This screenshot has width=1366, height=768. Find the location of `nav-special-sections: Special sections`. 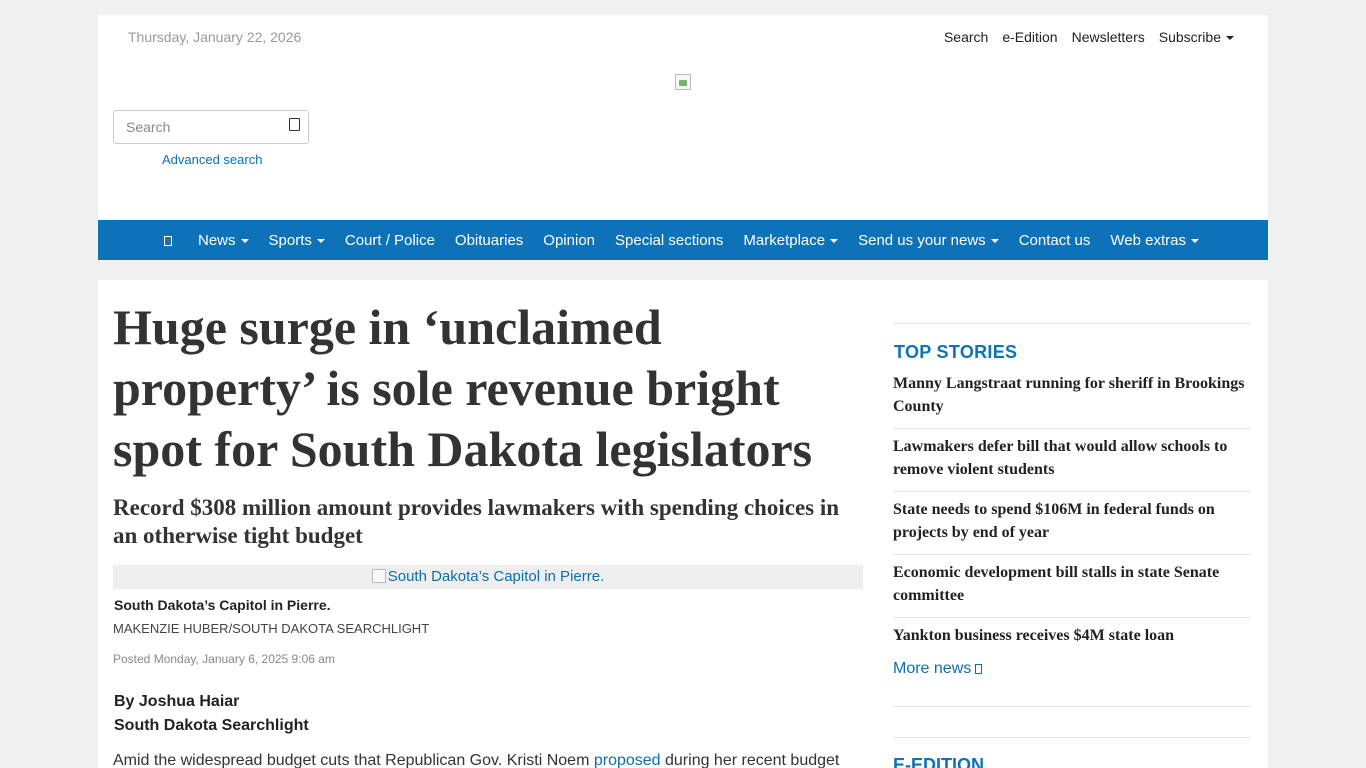

nav-special-sections: Special sections is located at coordinates (669, 240).